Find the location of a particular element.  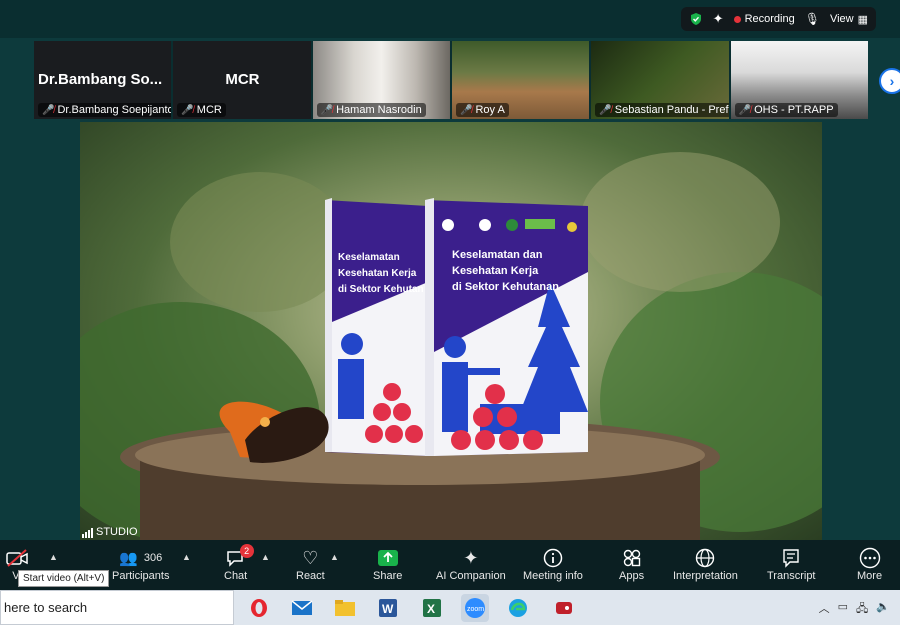

video-source-label: STUDIO is located at coordinates (110, 532).